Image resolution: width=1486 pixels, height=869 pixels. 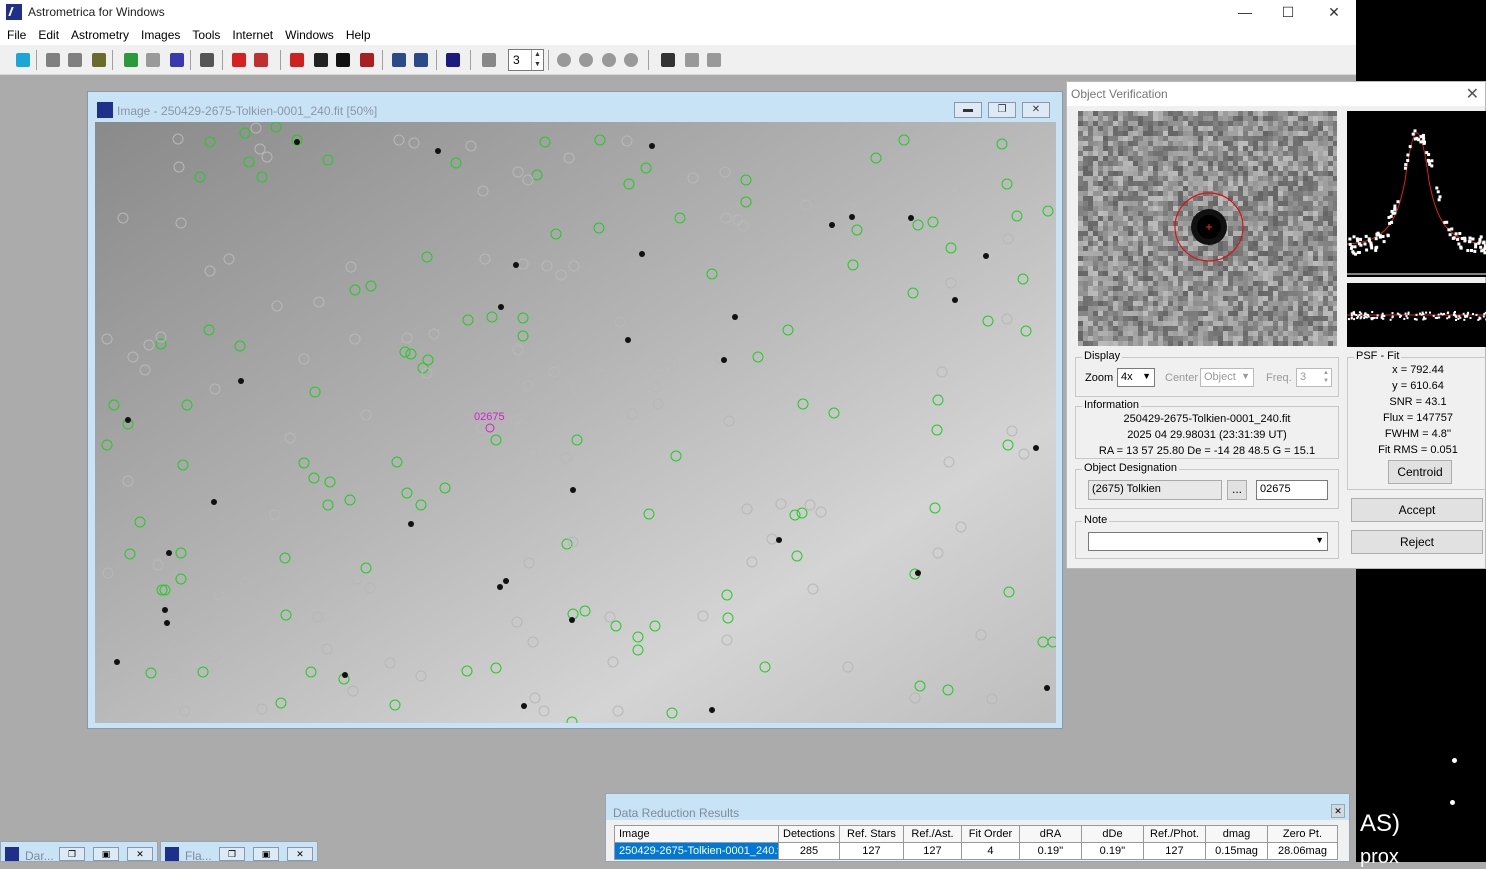 What do you see at coordinates (321, 60) in the screenshot?
I see `circle-target-icon` at bounding box center [321, 60].